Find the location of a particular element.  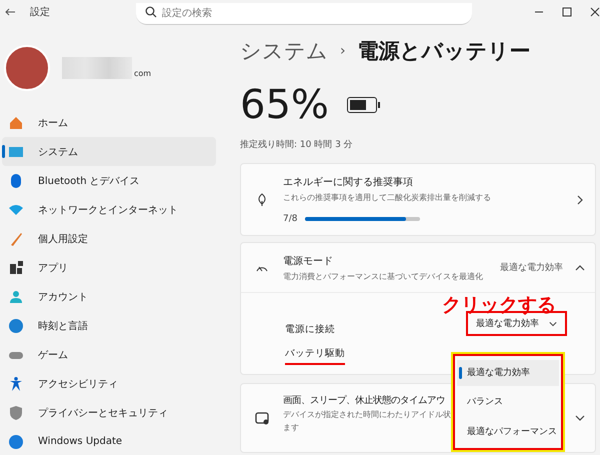

home-icon is located at coordinates (16, 122).